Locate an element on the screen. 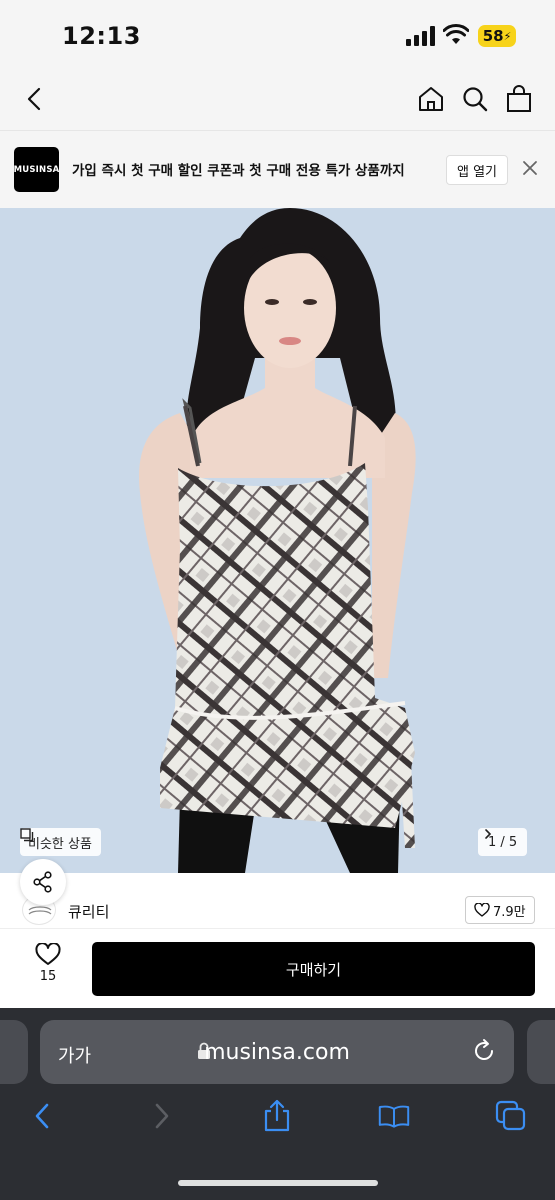 The height and width of the screenshot is (1200, 555). home-icon is located at coordinates (431, 99).